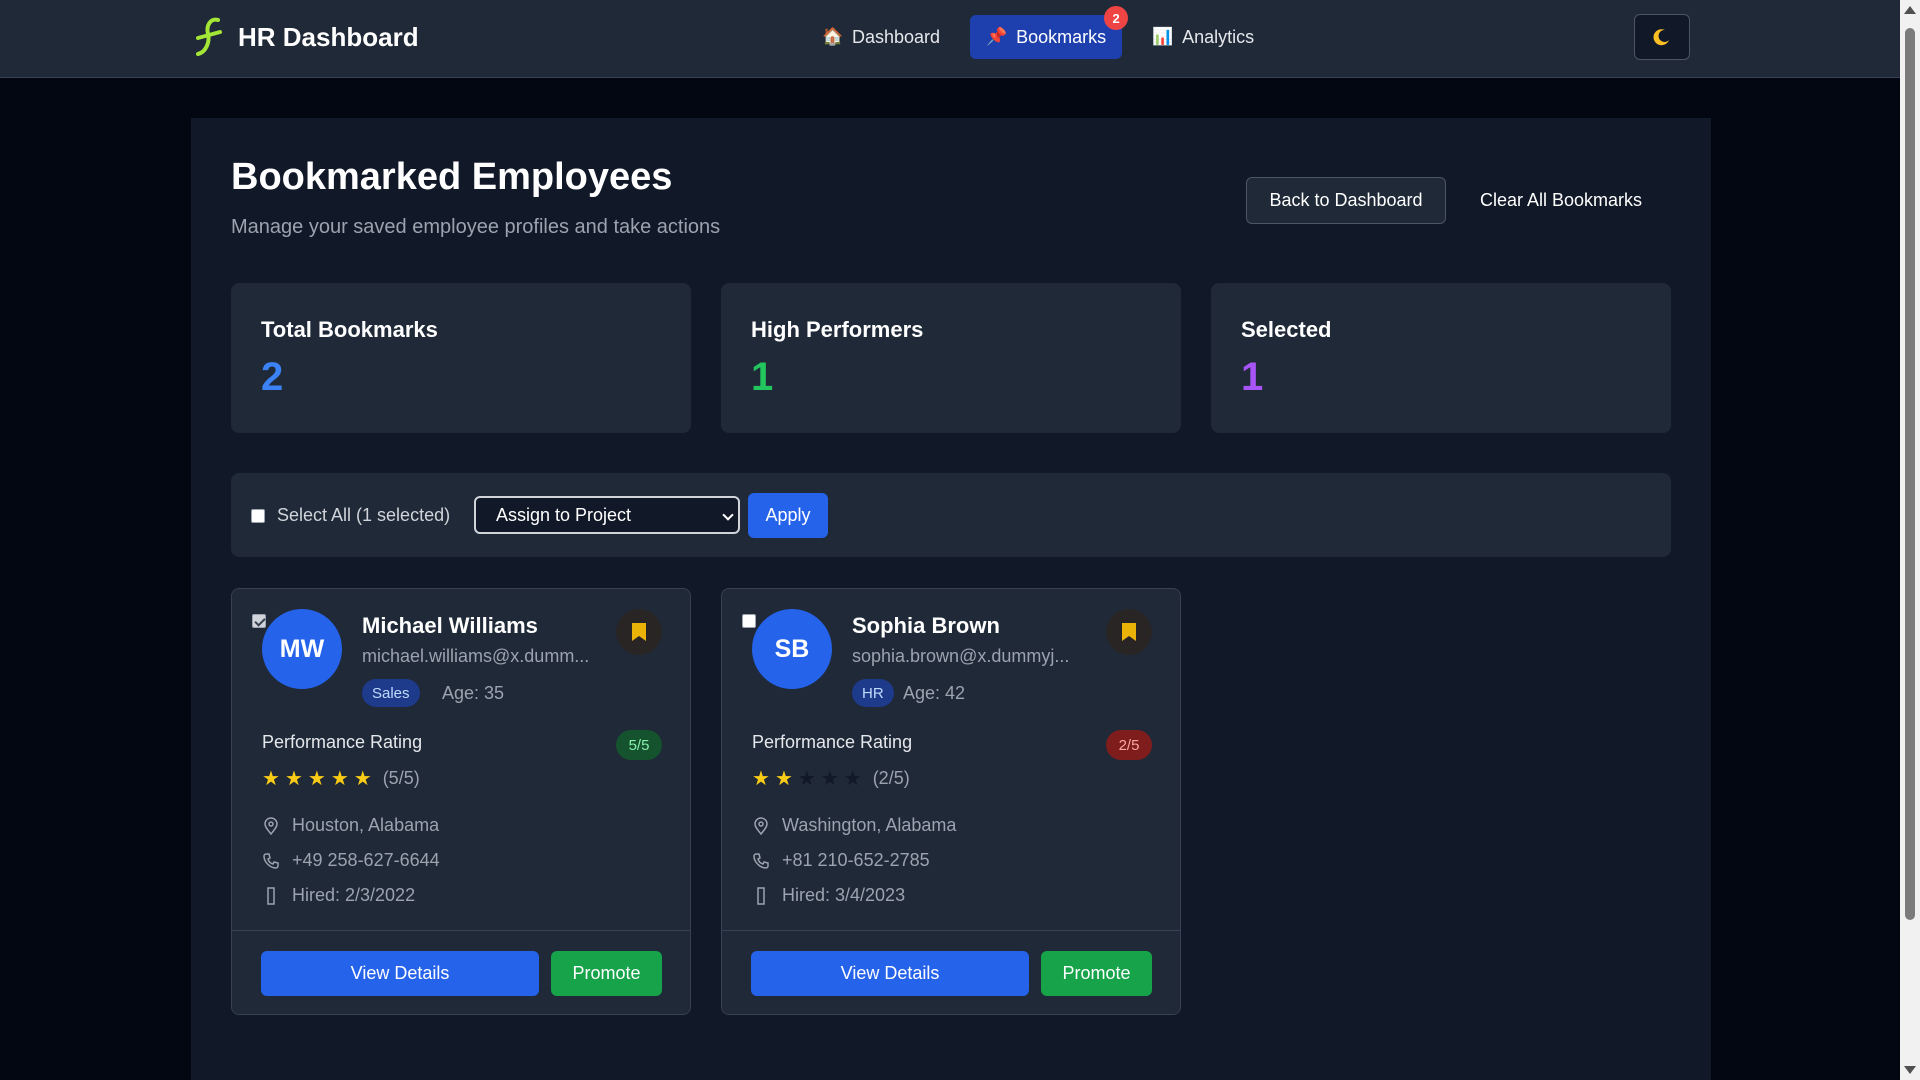 The height and width of the screenshot is (1080, 1920). Describe the element at coordinates (856, 860) in the screenshot. I see `employee-phone: +81 210-652-2785` at that location.